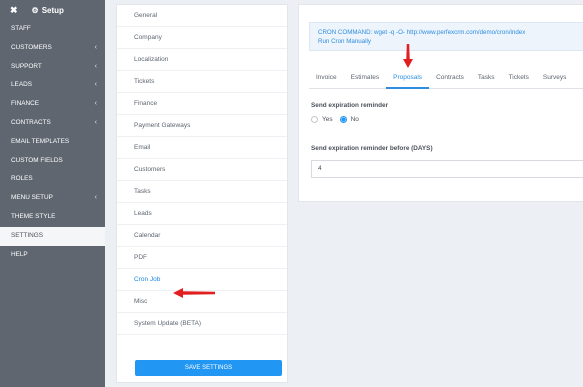 This screenshot has height=387, width=583. What do you see at coordinates (25, 104) in the screenshot?
I see `sidebar-item-label: FINANCE` at bounding box center [25, 104].